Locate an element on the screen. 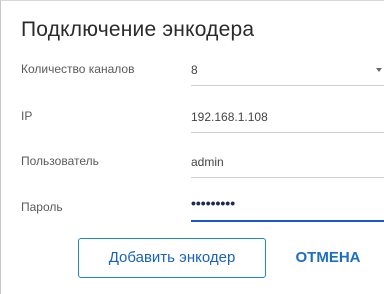  user-label: Пользователь is located at coordinates (60, 161).